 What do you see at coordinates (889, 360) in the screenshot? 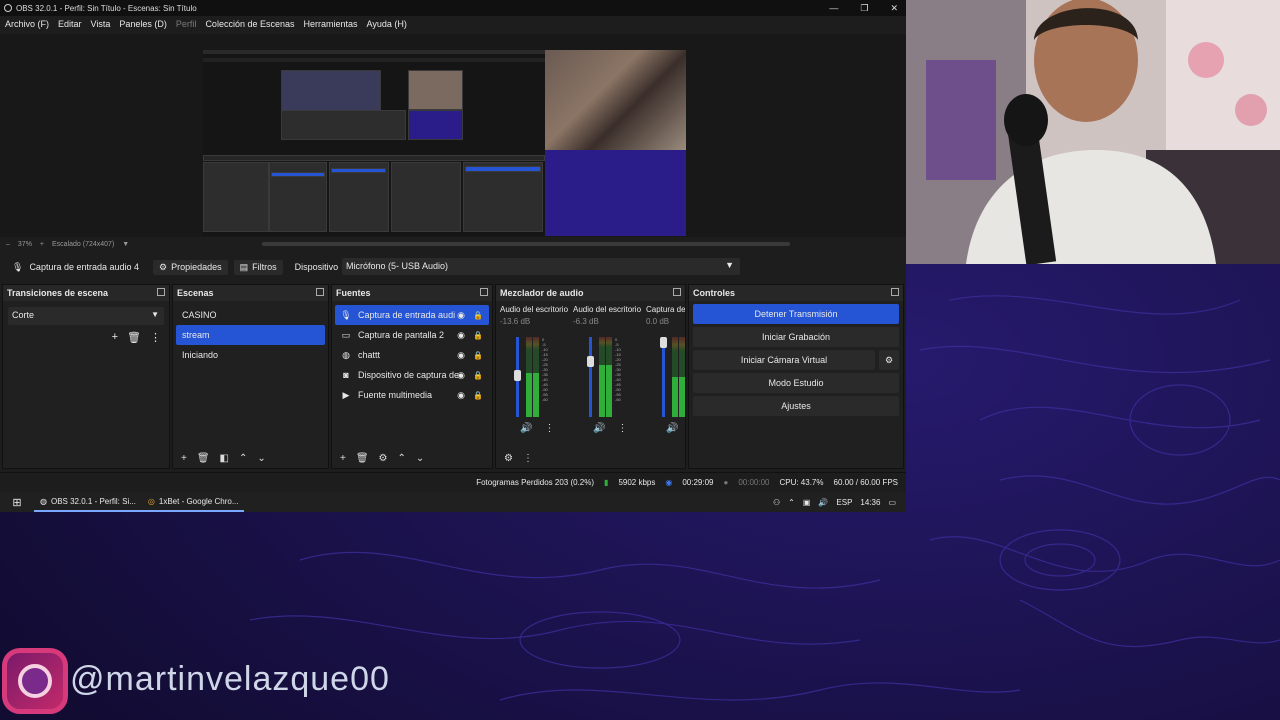
I see `virtual-camera-settings-button: ⚙` at bounding box center [889, 360].